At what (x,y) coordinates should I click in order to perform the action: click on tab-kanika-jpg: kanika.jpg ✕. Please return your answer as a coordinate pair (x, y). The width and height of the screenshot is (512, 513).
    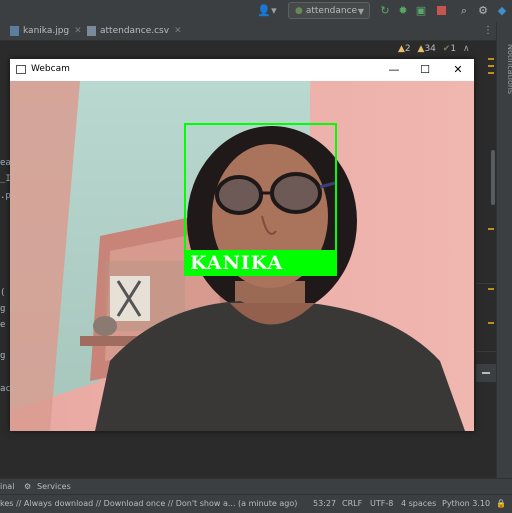
    Looking at the image, I should click on (46, 31).